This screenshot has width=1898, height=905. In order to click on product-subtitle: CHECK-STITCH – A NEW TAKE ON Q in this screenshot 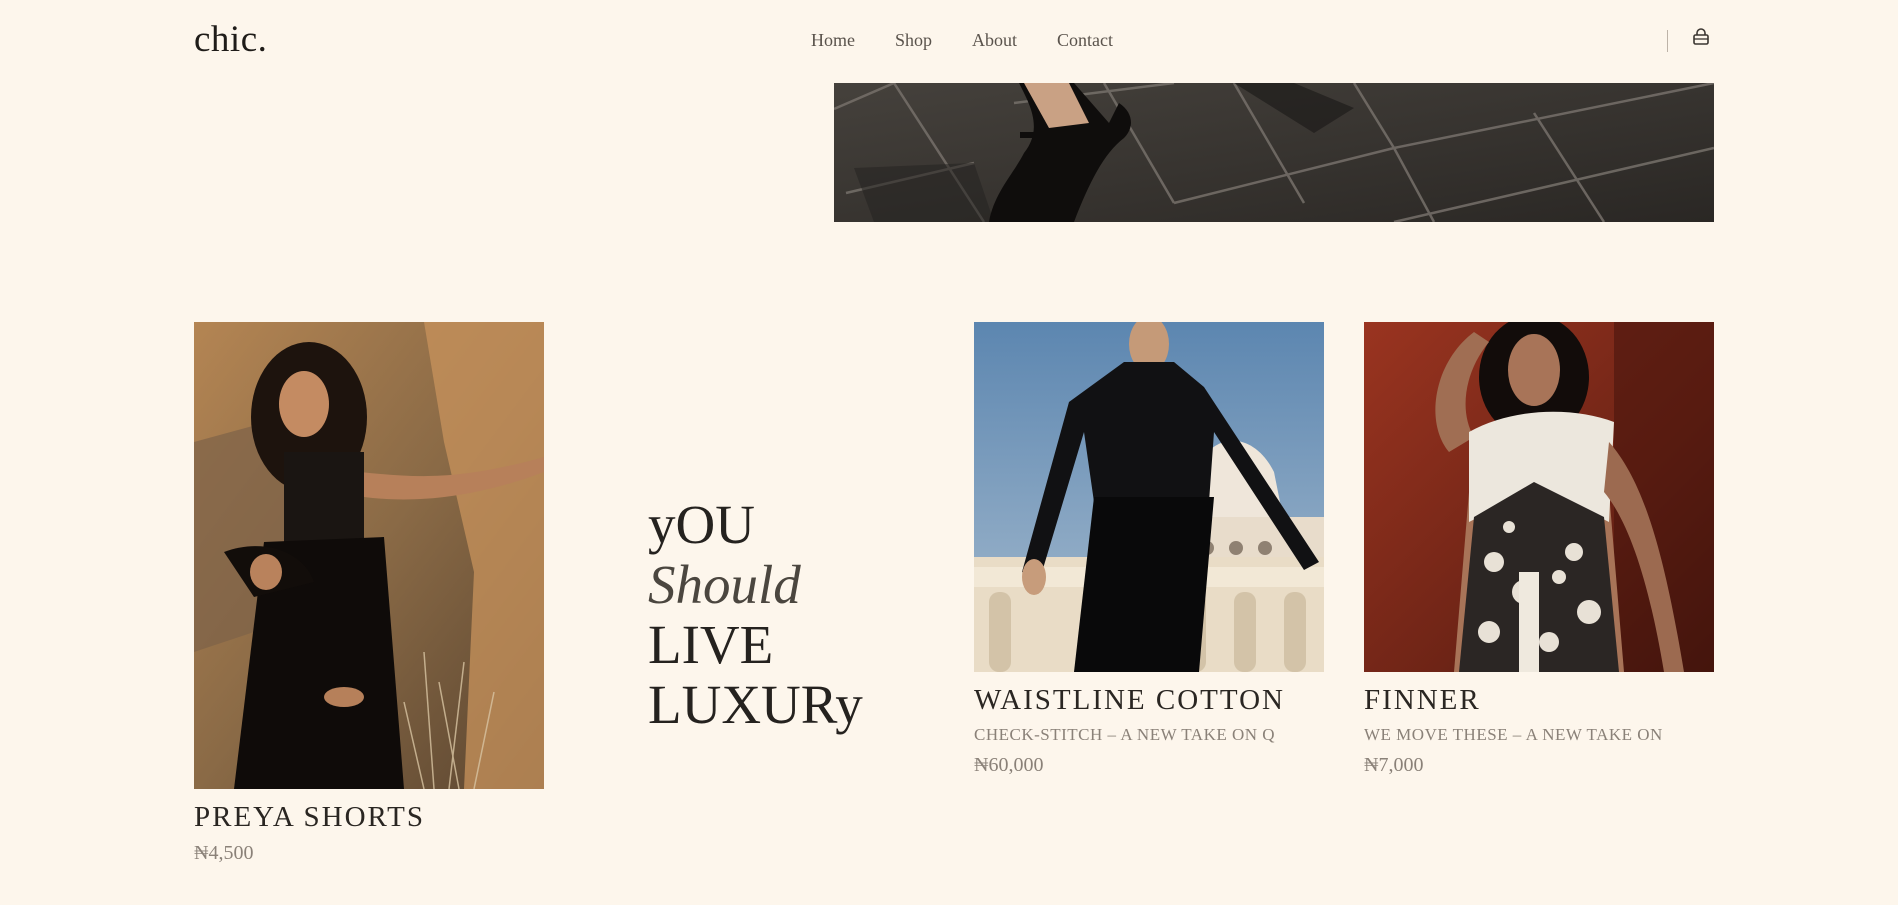, I will do `click(1125, 734)`.